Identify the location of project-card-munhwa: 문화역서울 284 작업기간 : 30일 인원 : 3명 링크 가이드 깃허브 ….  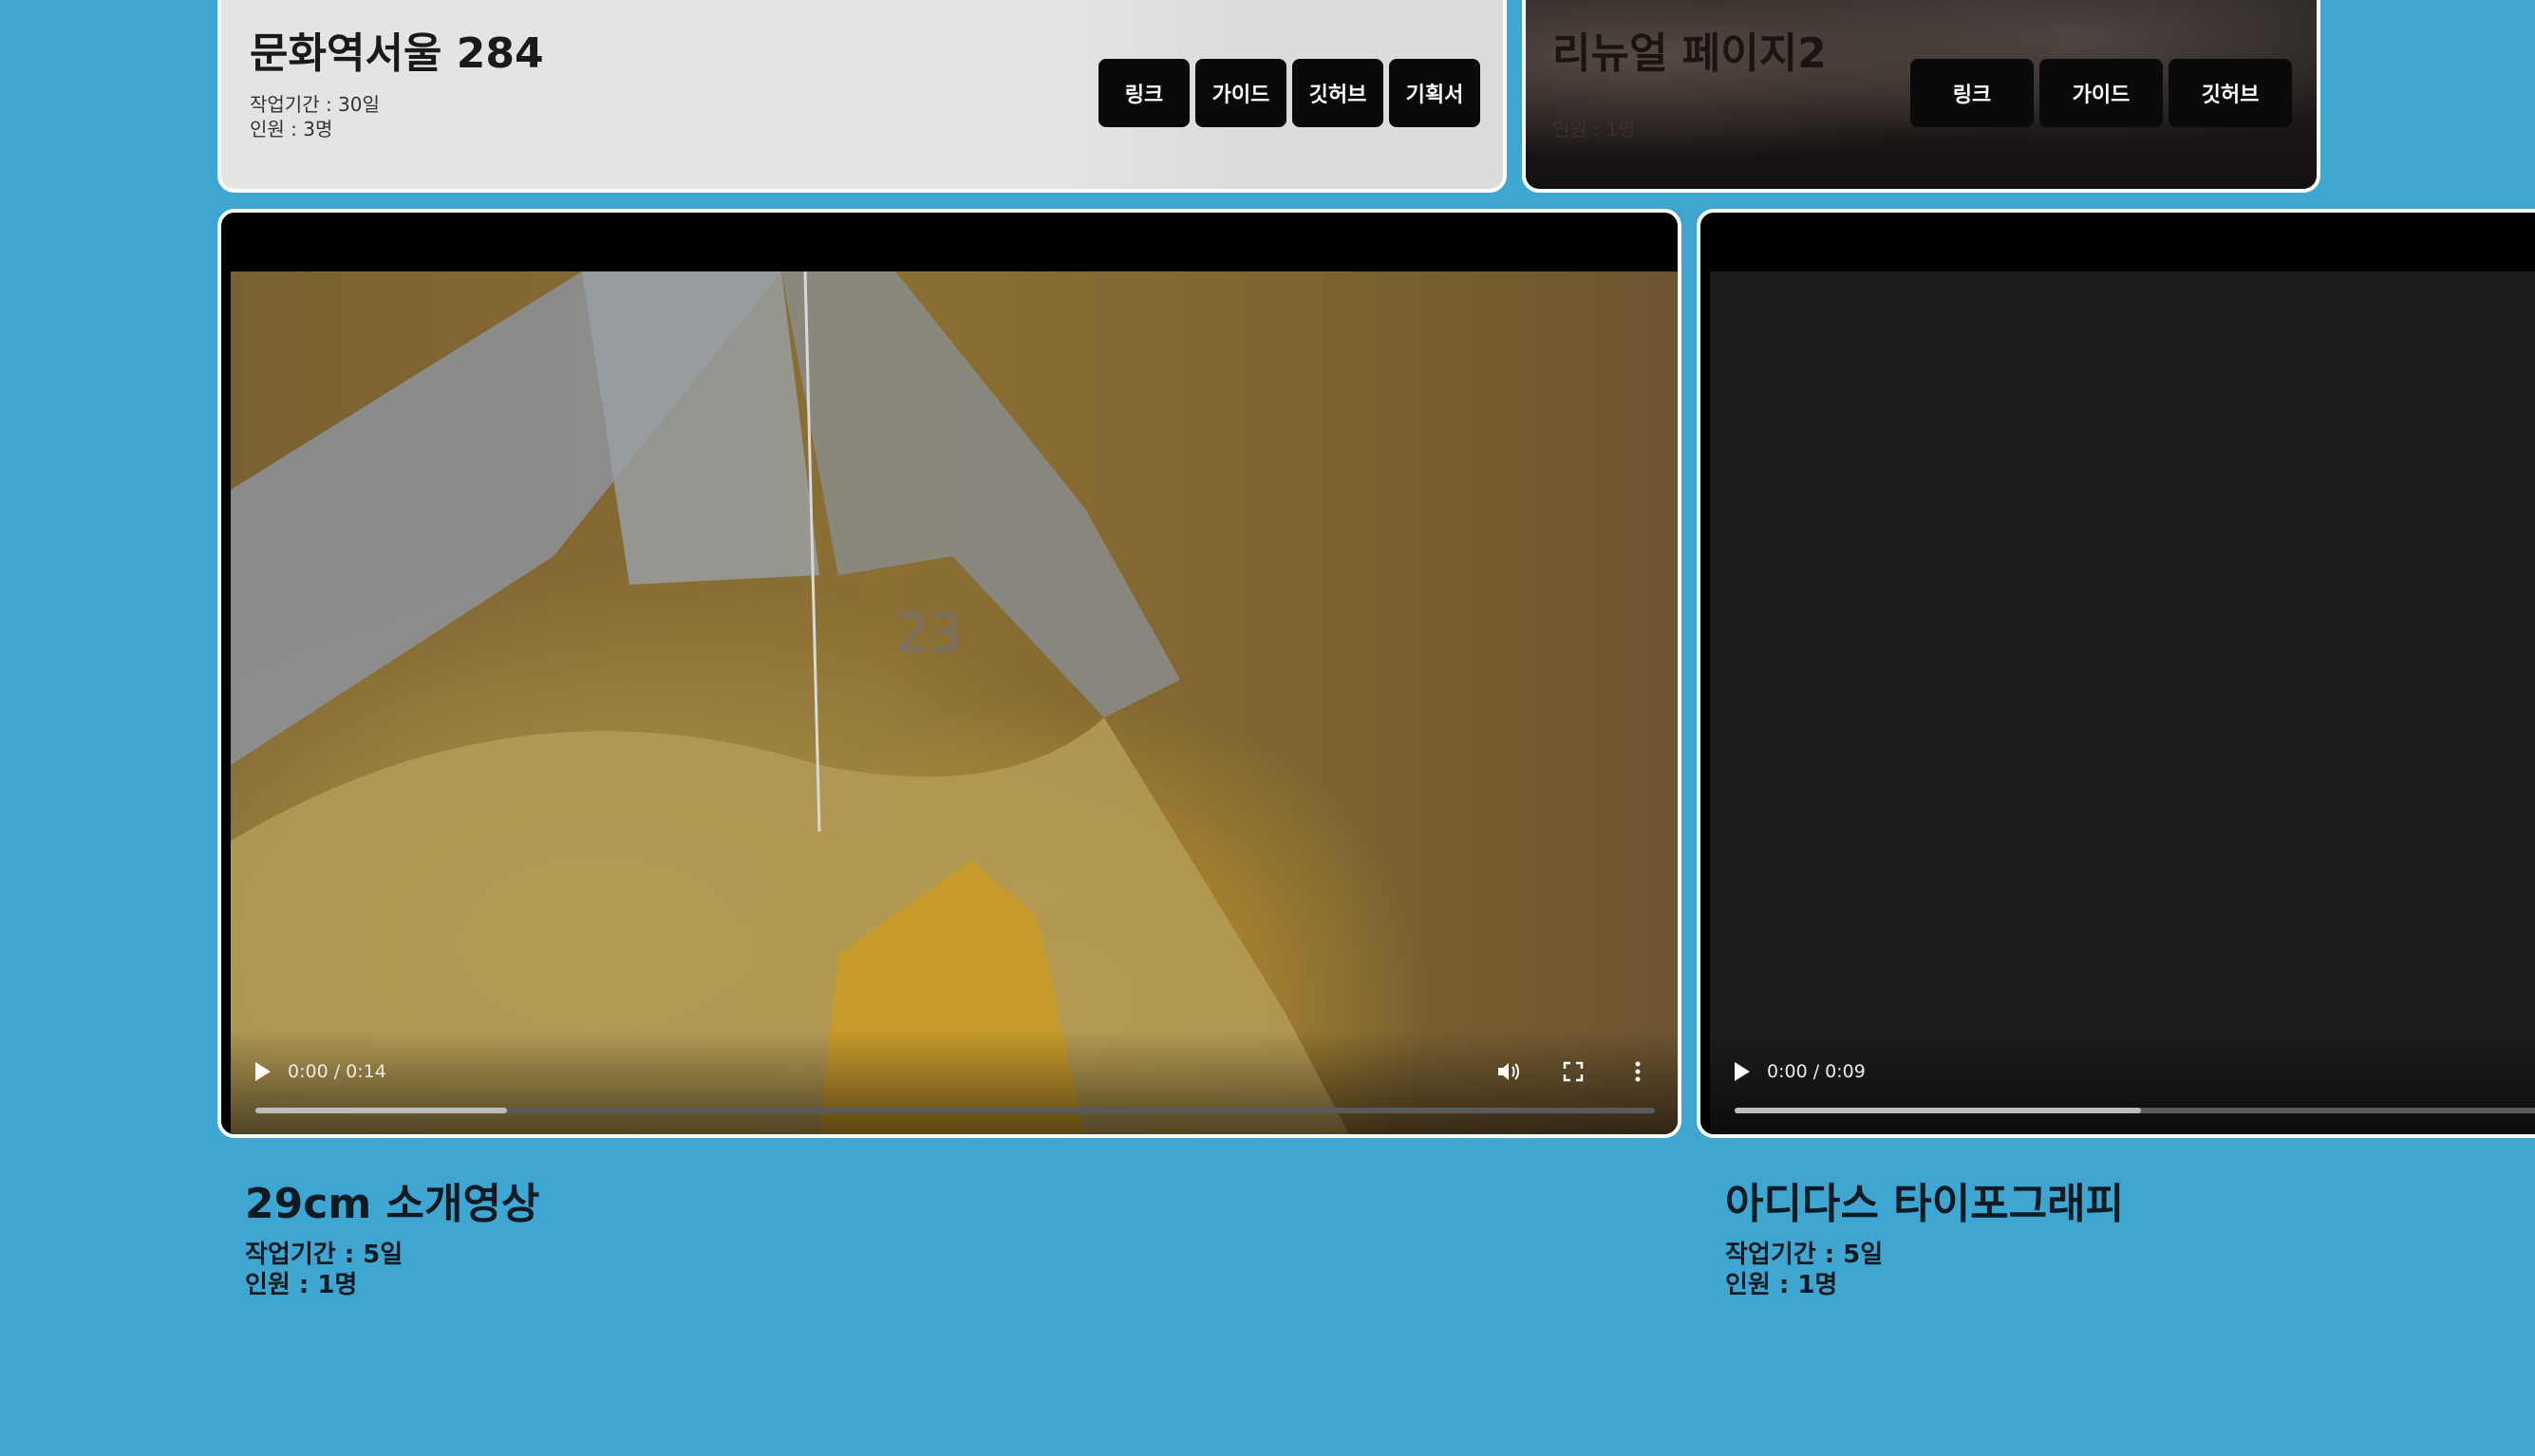
(862, 96).